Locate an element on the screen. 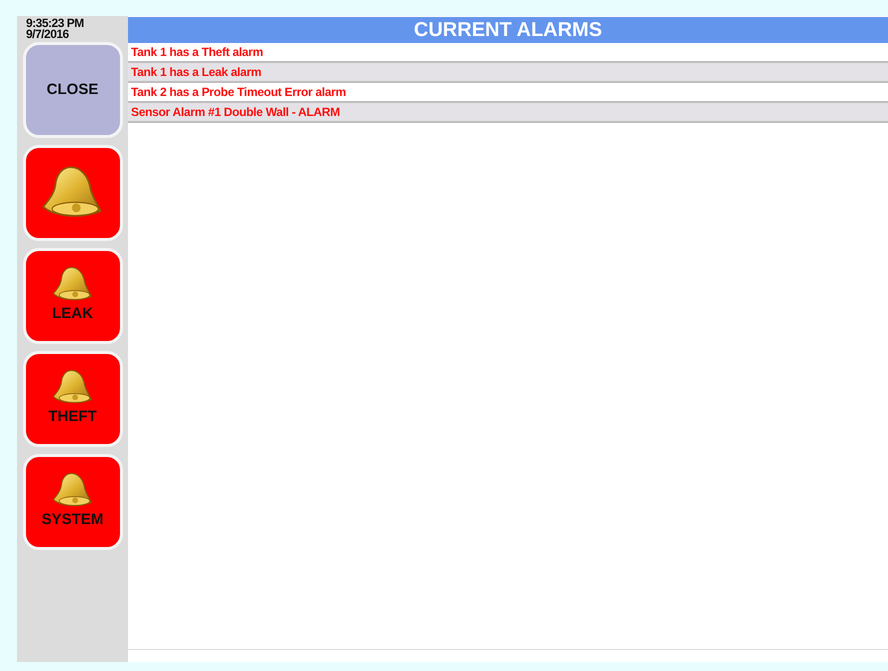 The width and height of the screenshot is (888, 671). bell-button is located at coordinates (72, 193).